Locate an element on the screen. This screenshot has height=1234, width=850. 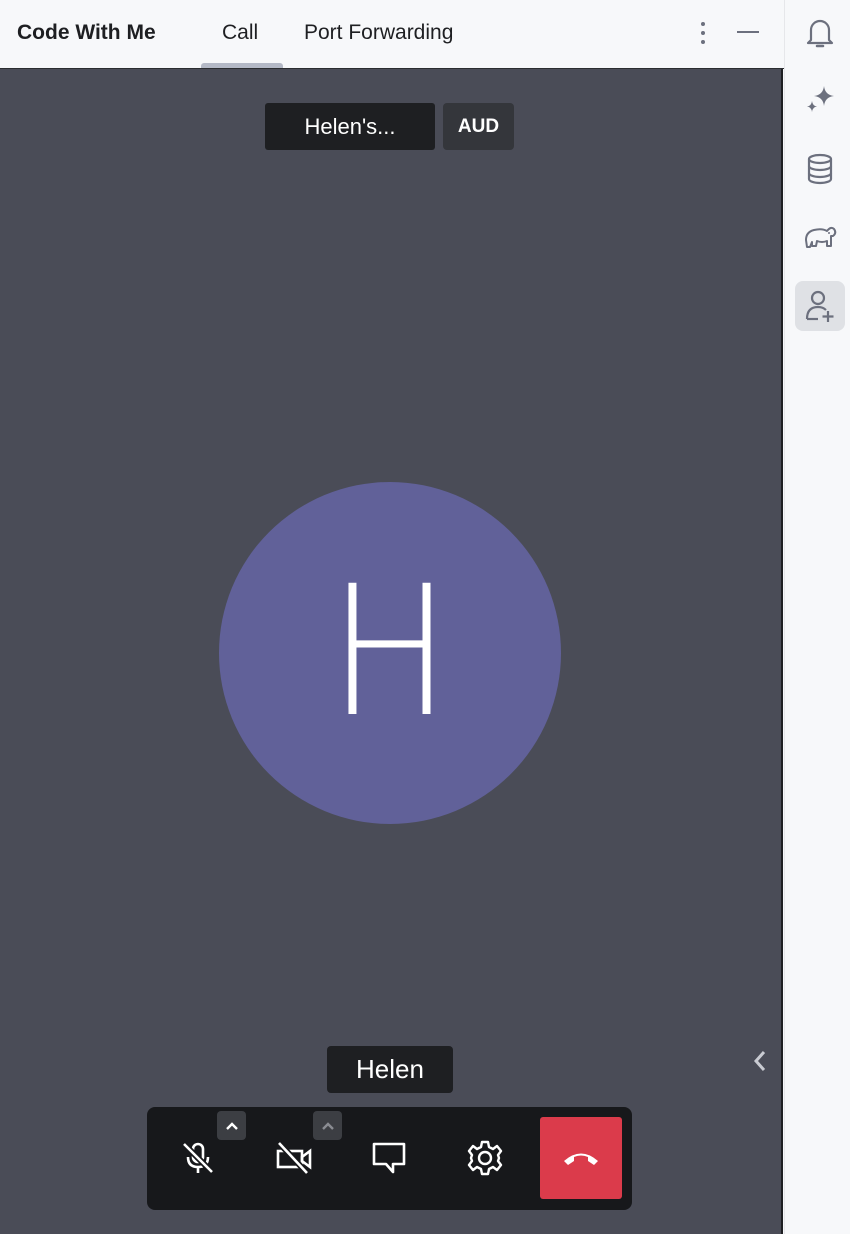
camera-options-button is located at coordinates (327, 1125).